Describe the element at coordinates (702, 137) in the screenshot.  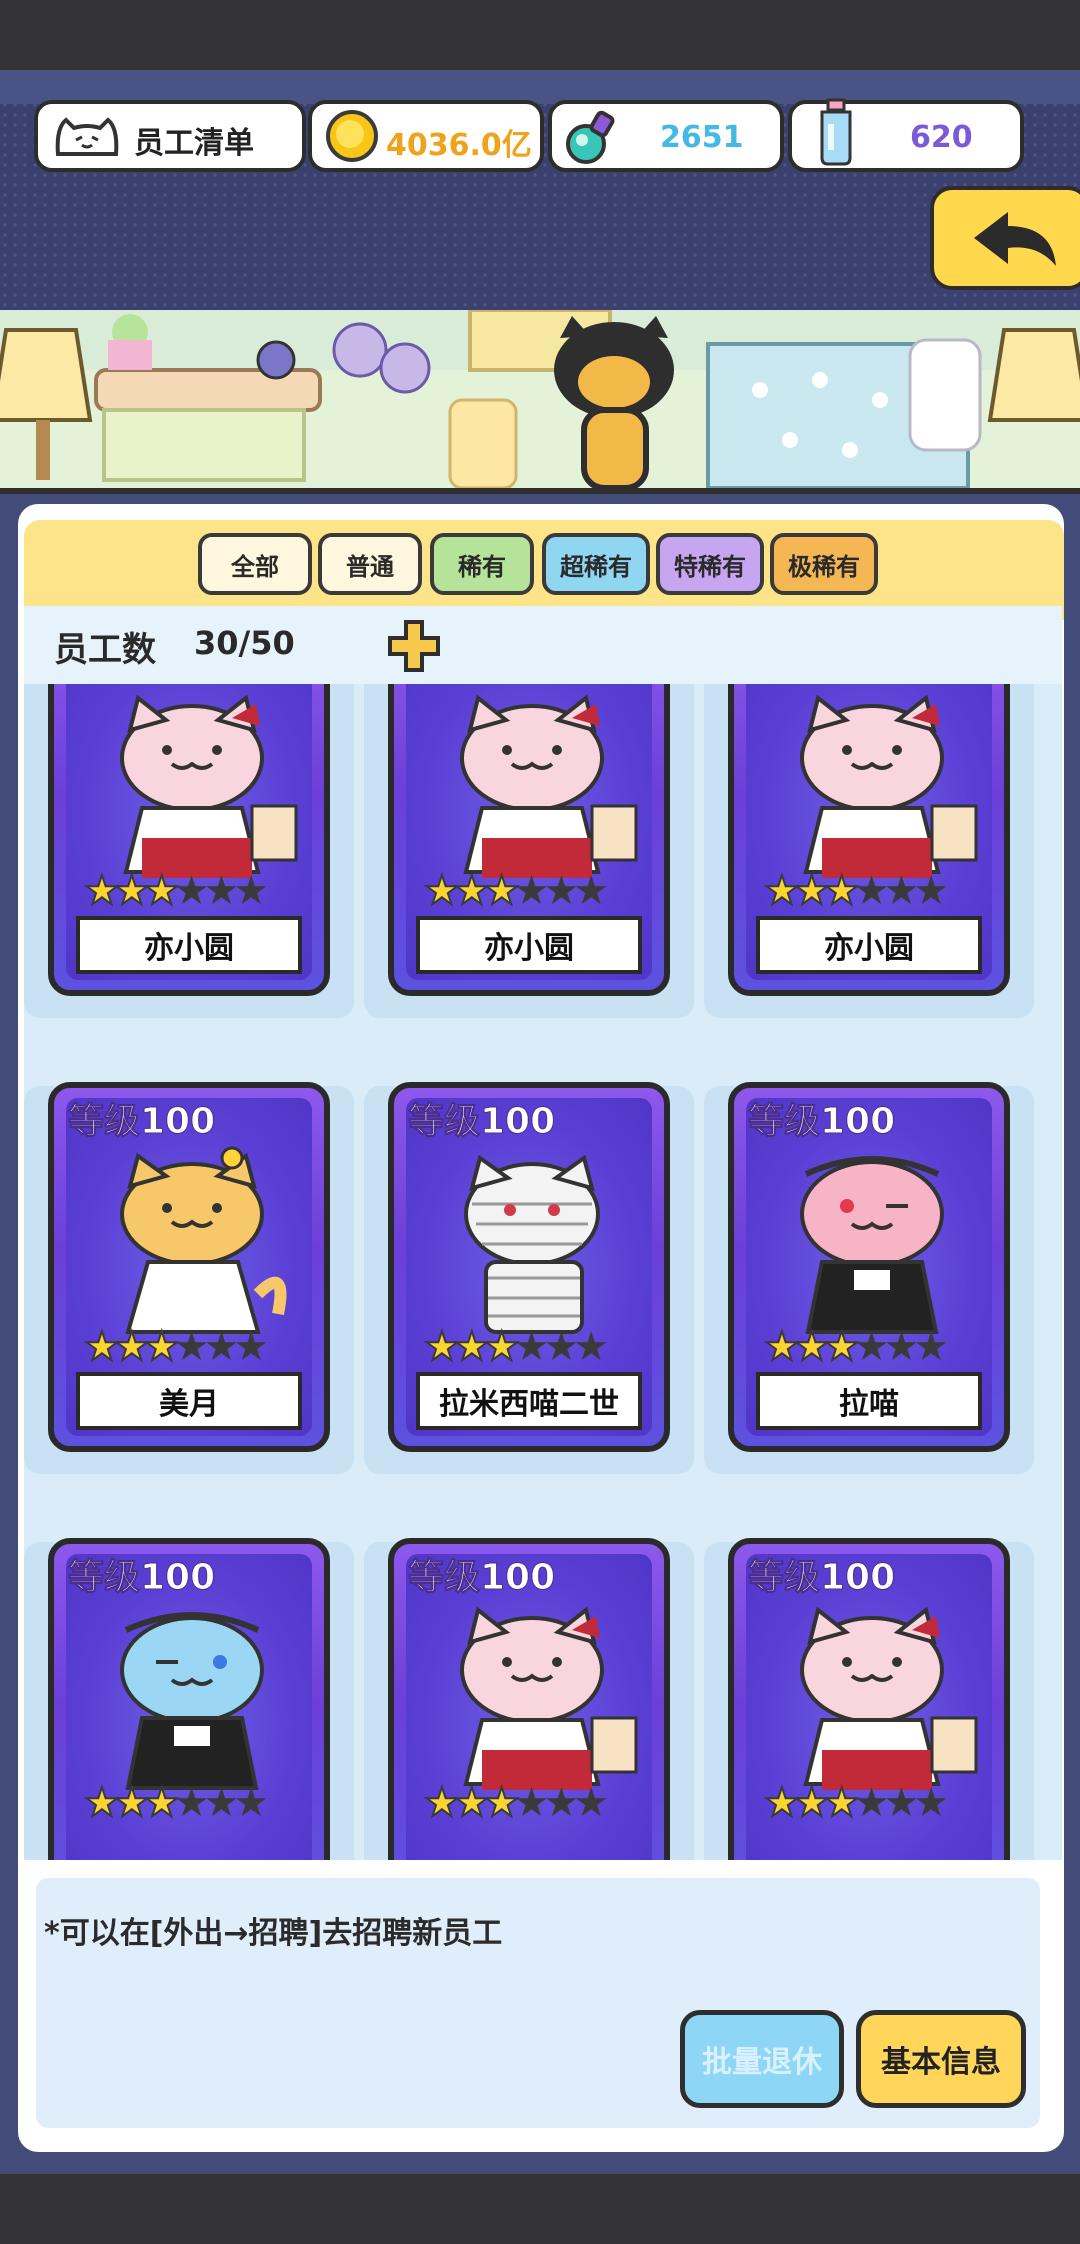
I see `potion-amount: 2651` at that location.